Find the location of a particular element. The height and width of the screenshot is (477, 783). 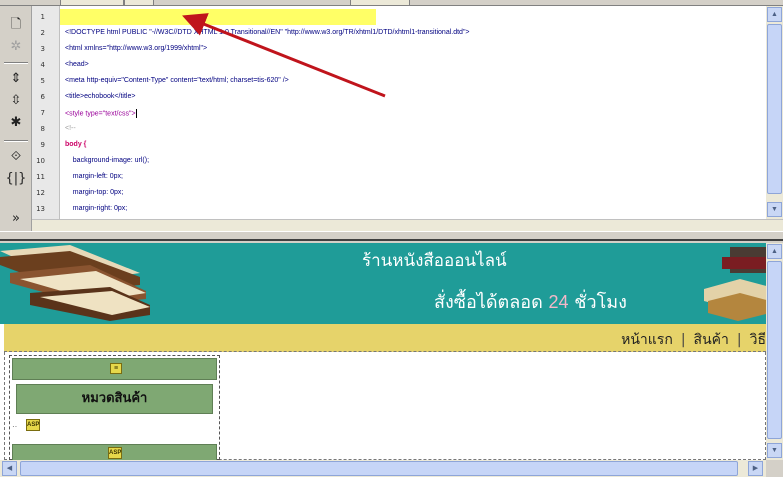

banner-title: ร้านหนังสือออนไลน์ is located at coordinates (434, 261).